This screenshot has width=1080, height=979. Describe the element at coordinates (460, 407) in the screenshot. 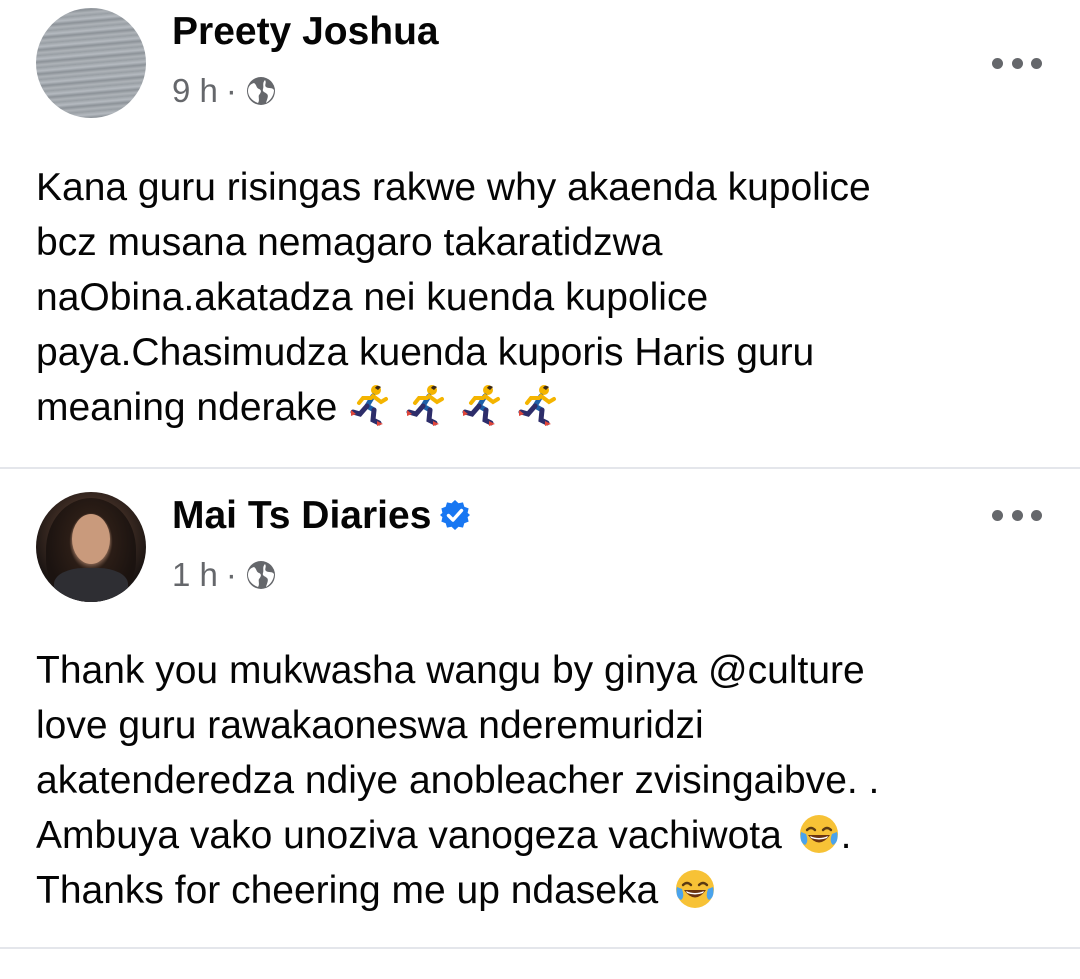

I see `running-man-emojis` at that location.